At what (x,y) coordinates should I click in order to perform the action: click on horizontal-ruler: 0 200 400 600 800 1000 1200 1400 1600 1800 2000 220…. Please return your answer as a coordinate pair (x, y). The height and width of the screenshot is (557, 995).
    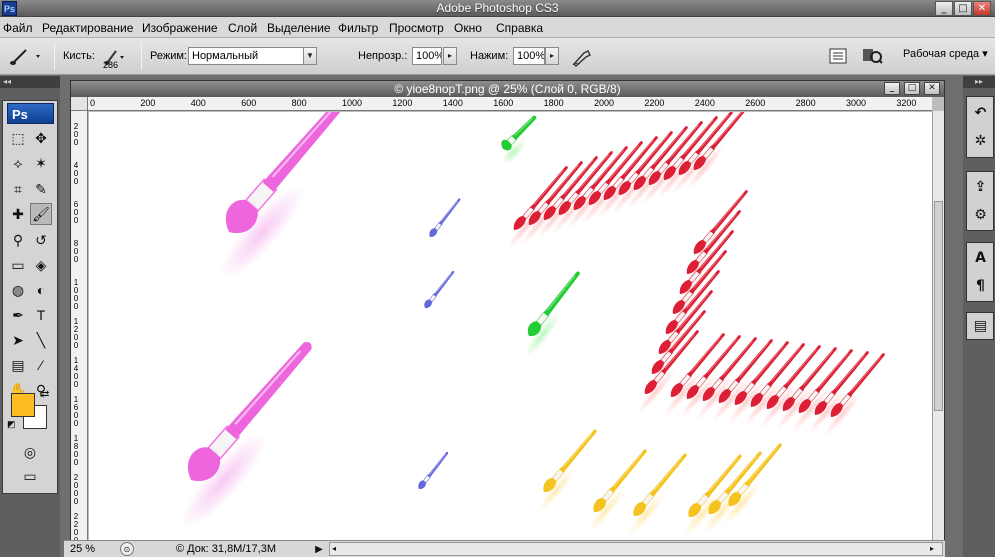
    Looking at the image, I should click on (510, 104).